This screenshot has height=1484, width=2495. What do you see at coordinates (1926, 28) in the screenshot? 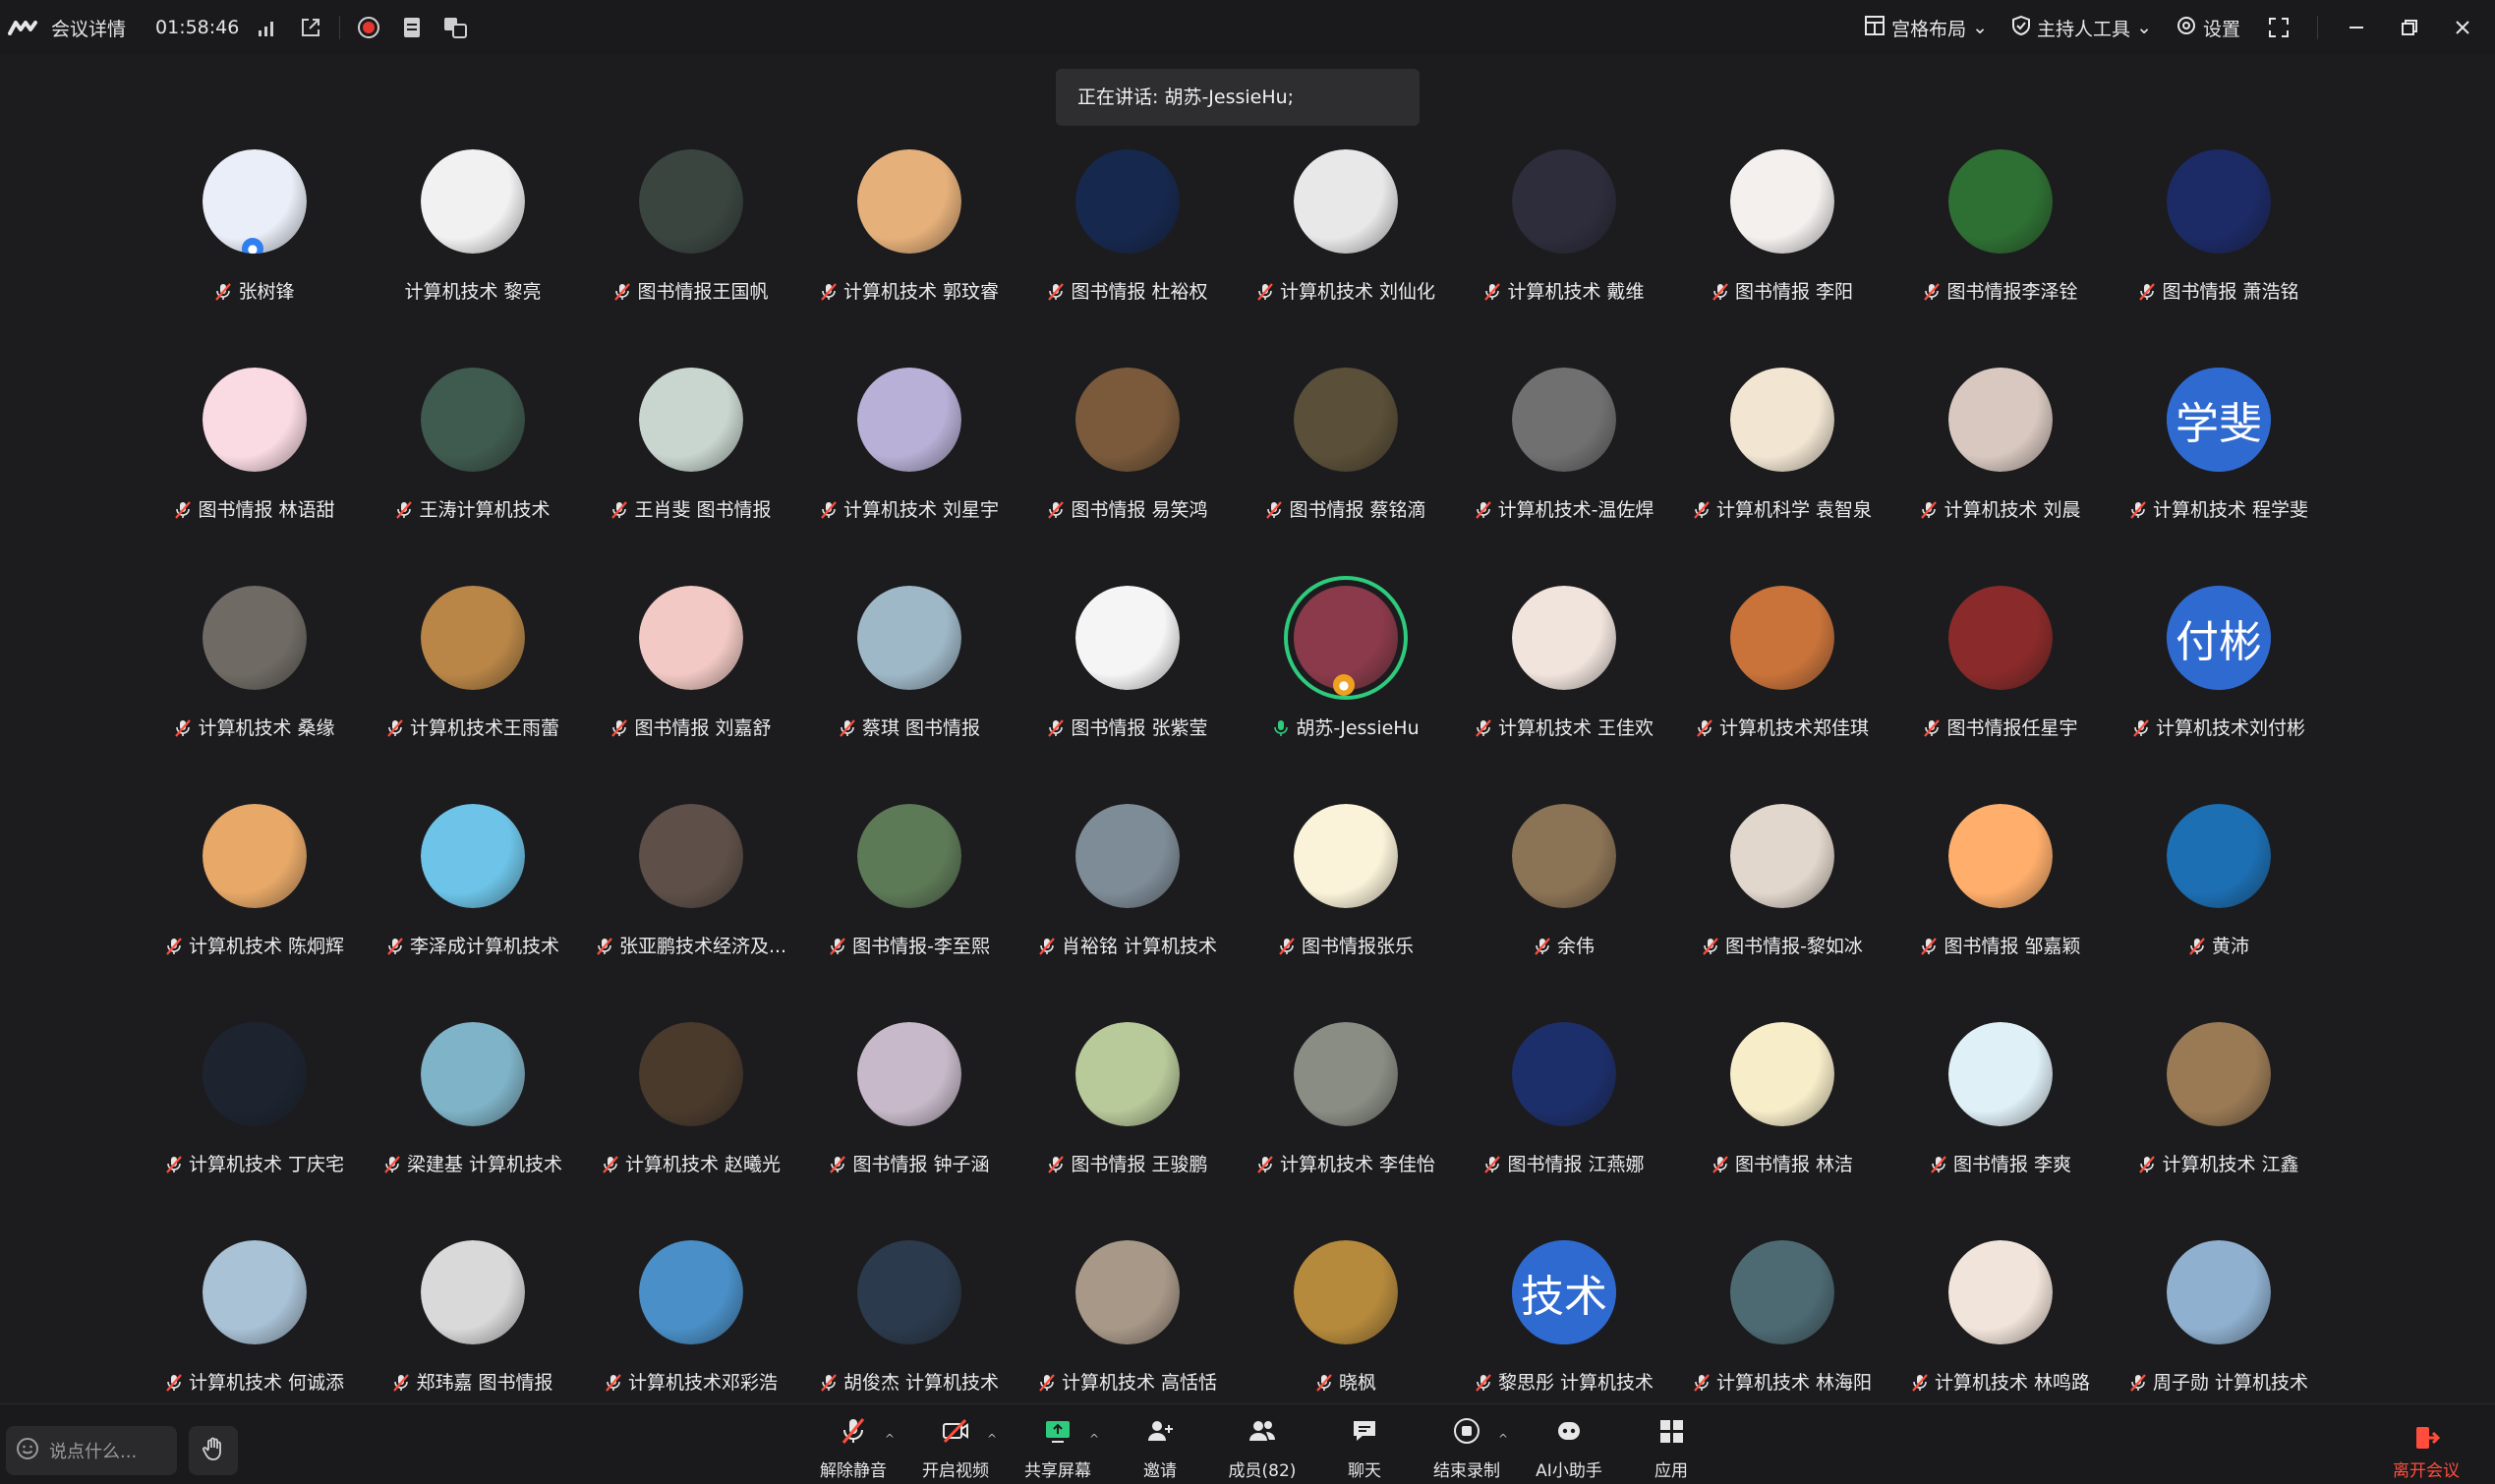
I see `layout-dropdown: 宫格布局 ⌄` at bounding box center [1926, 28].